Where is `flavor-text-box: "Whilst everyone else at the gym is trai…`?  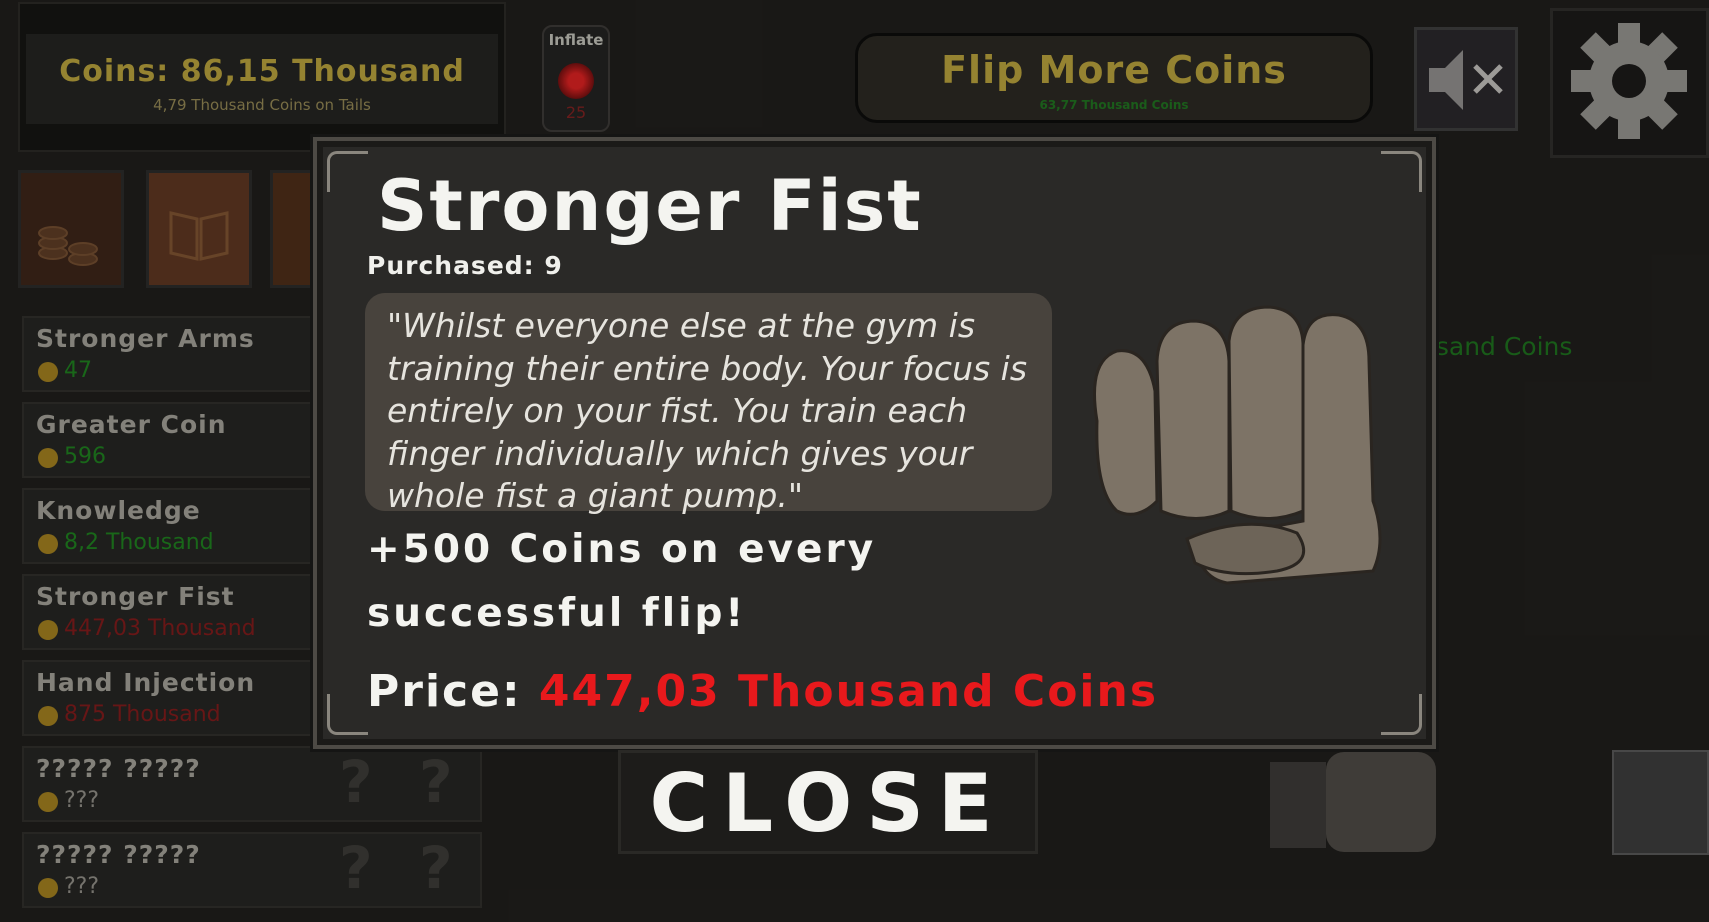
flavor-text-box: "Whilst everyone else at the gym is trai… is located at coordinates (708, 404).